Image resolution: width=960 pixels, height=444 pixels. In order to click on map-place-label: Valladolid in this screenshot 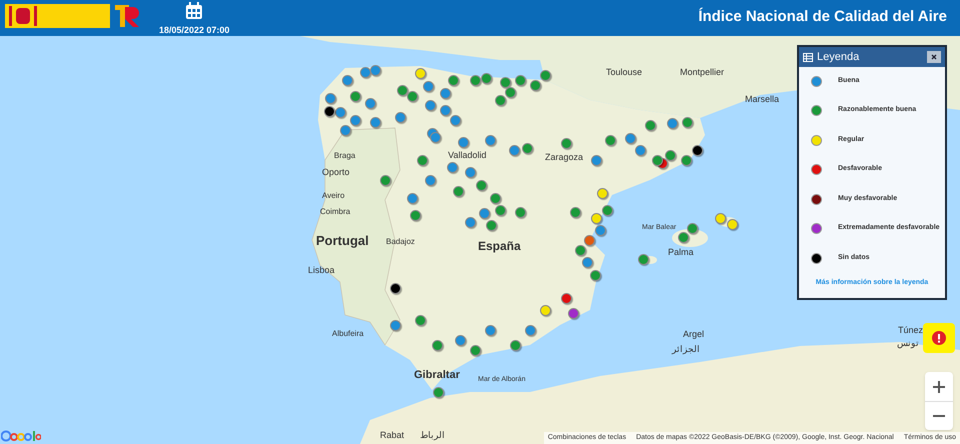, I will do `click(467, 155)`.